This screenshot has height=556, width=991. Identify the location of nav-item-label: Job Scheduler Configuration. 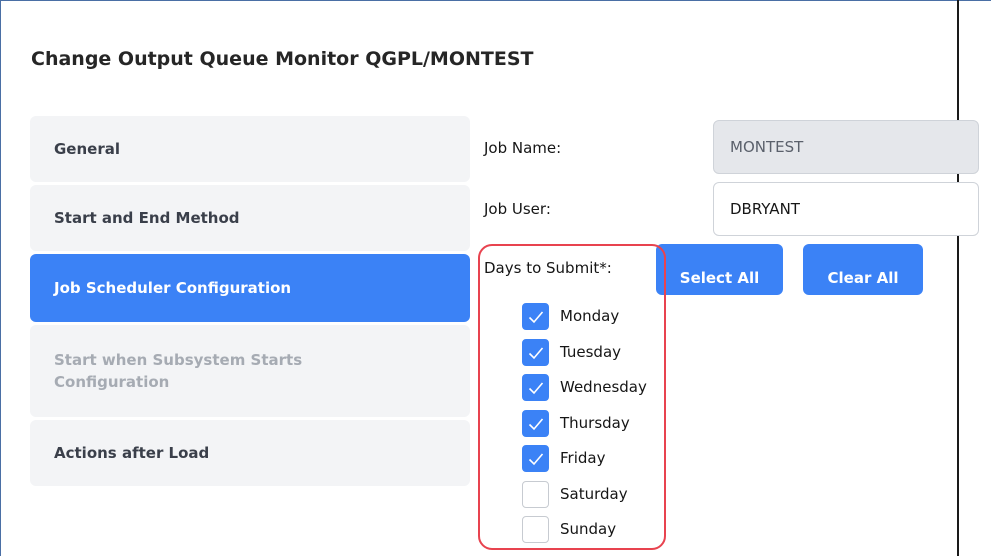
(173, 288).